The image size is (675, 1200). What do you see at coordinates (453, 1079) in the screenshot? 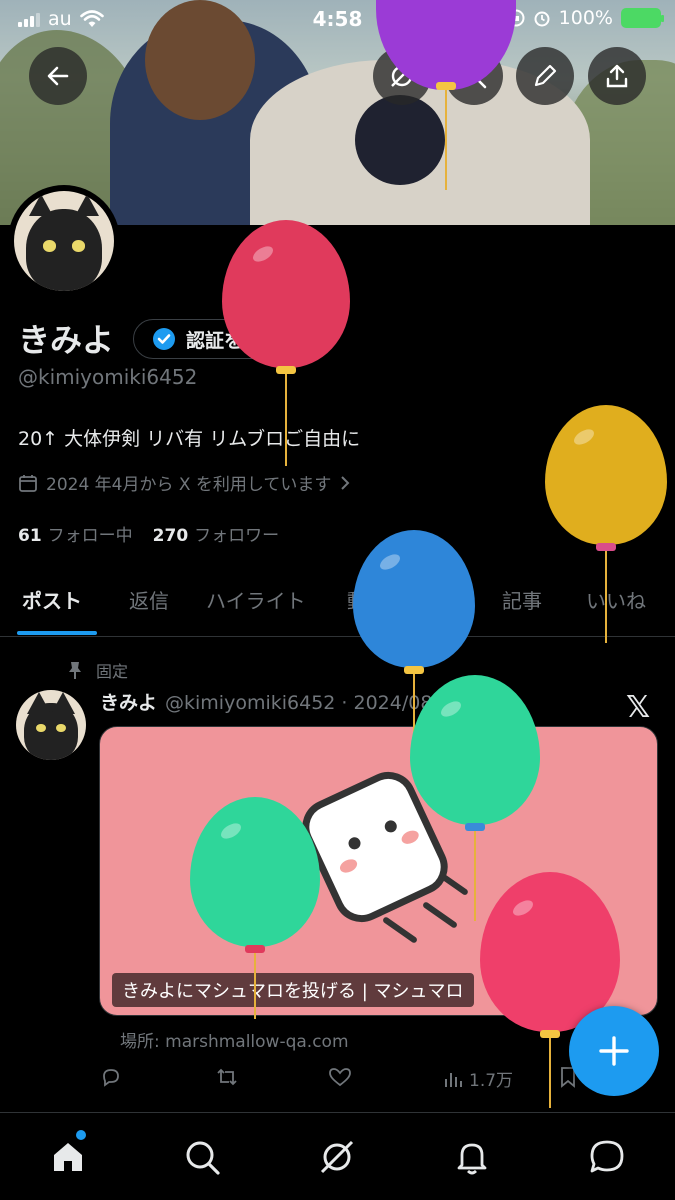
I see `views-icon` at bounding box center [453, 1079].